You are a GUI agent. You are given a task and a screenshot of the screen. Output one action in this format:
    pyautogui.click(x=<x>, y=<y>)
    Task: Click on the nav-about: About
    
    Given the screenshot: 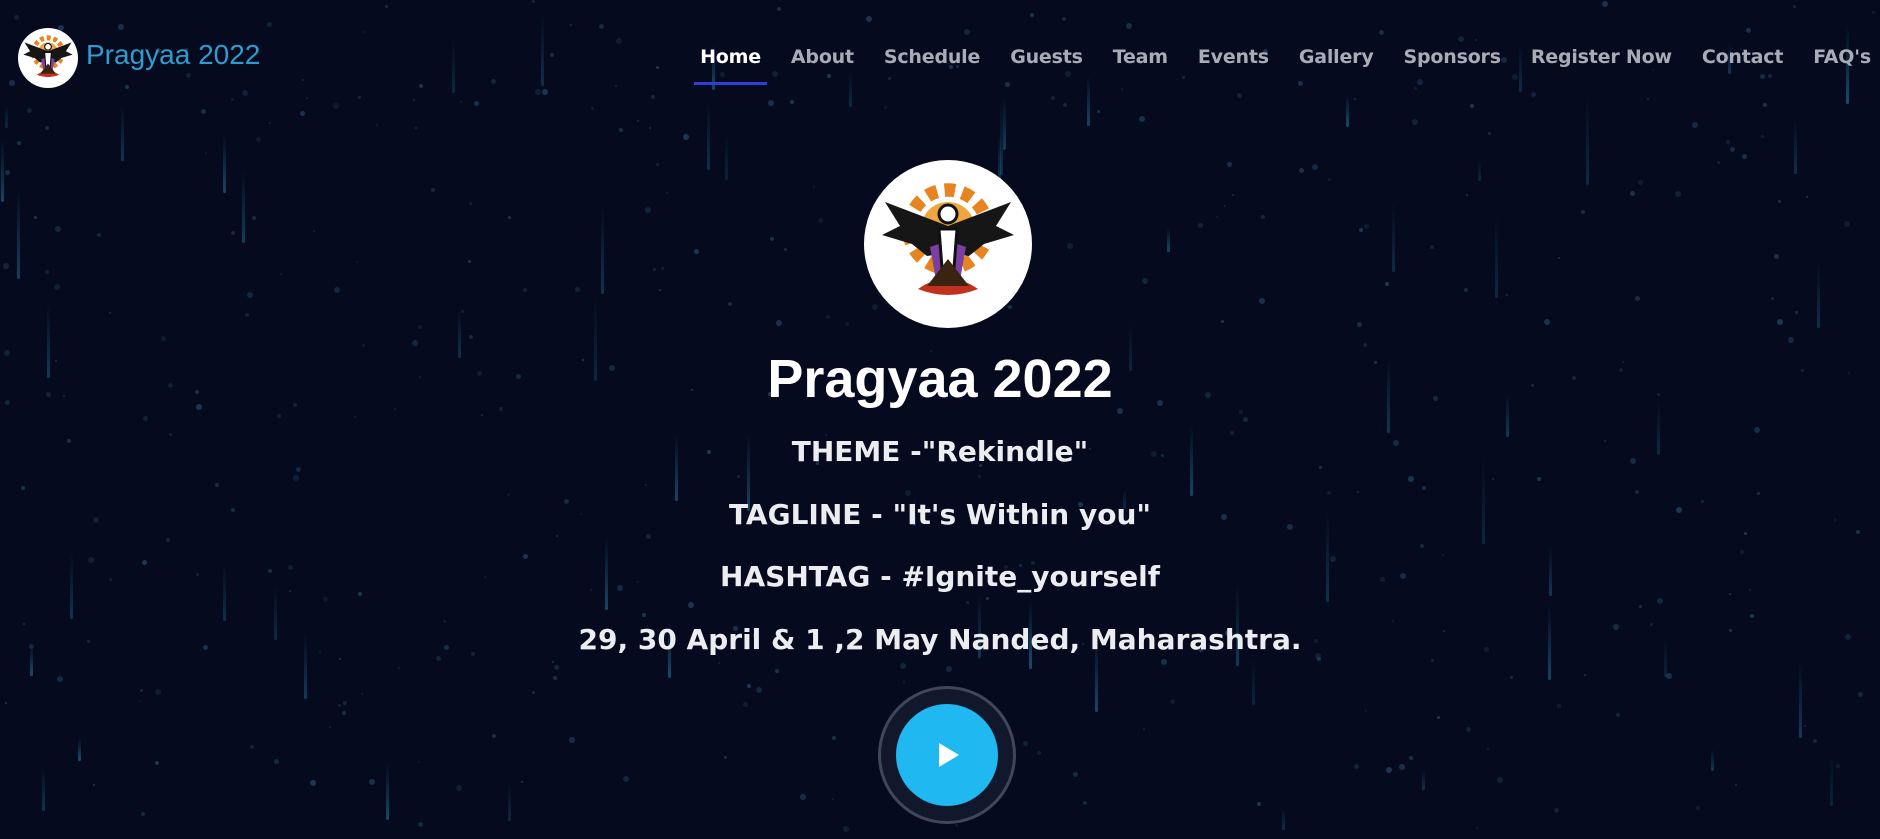 What is the action you would take?
    pyautogui.click(x=822, y=57)
    